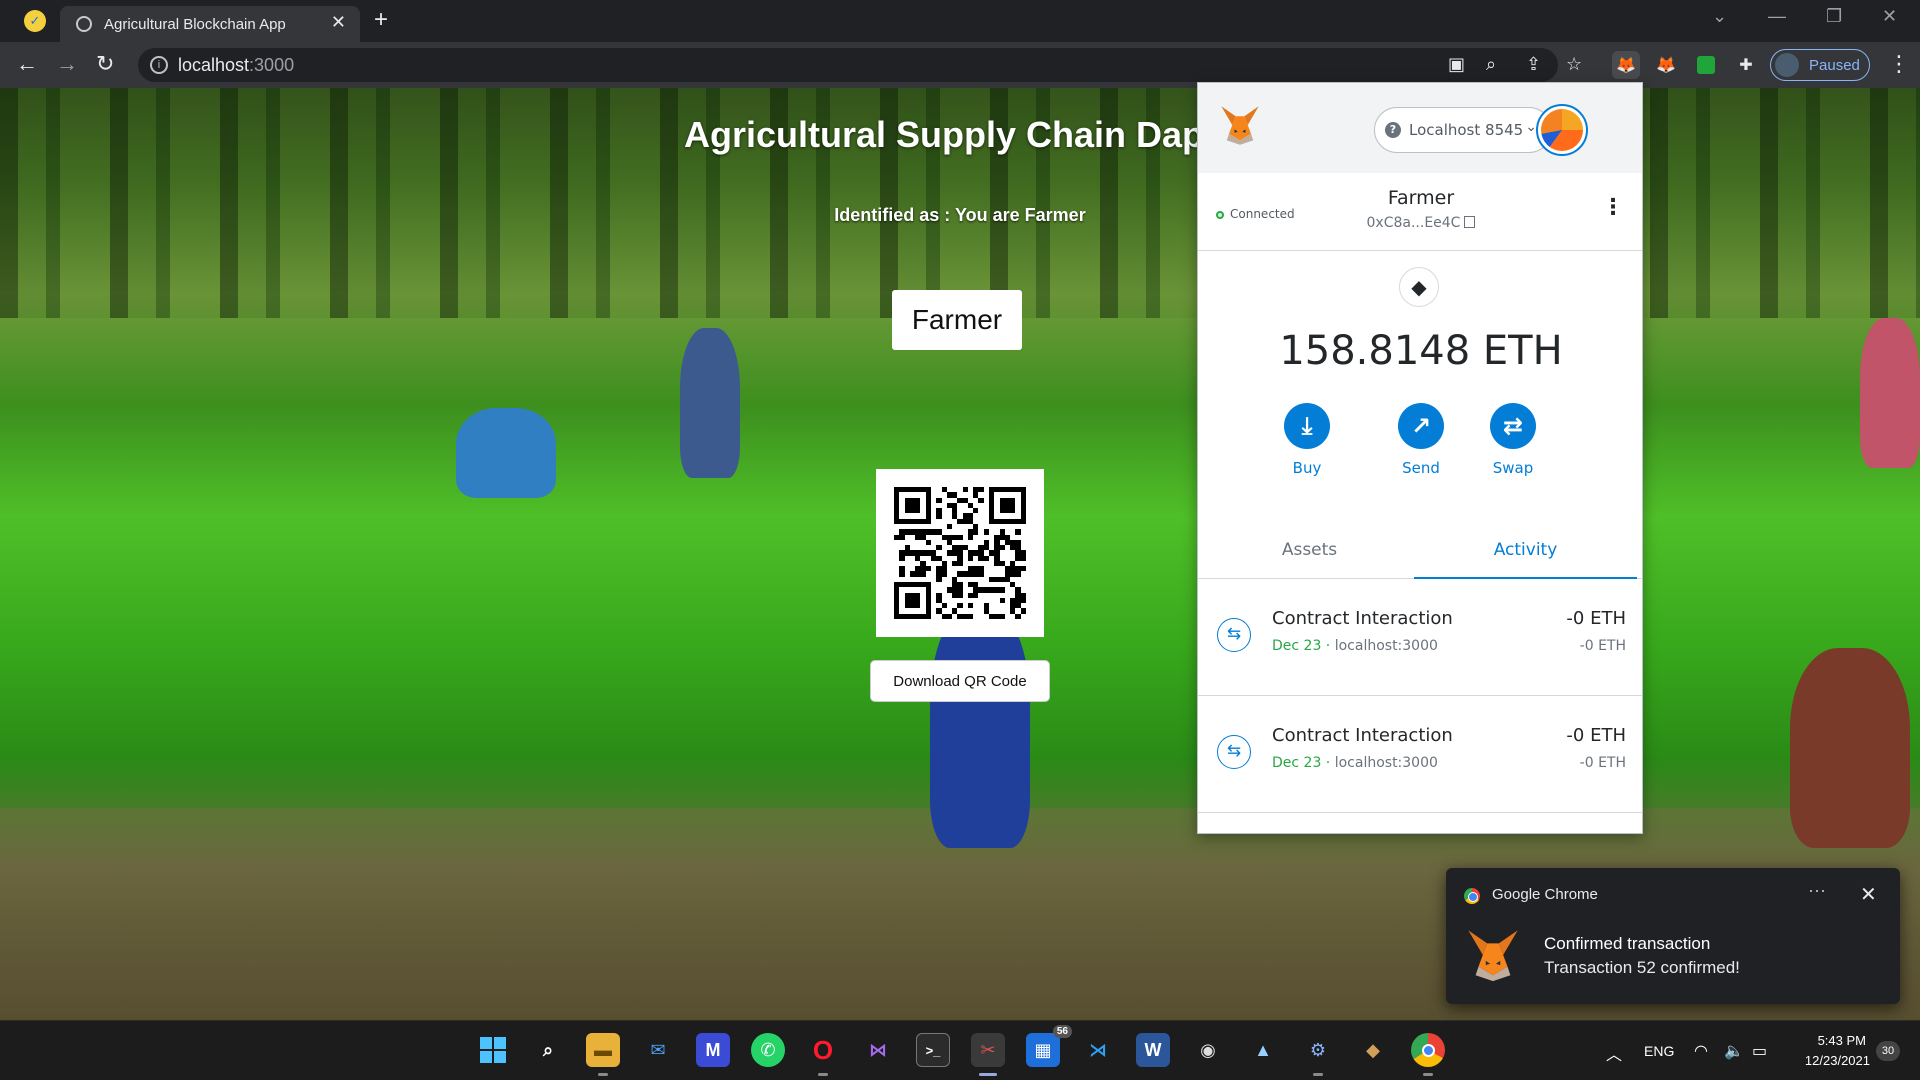 Image resolution: width=1920 pixels, height=1080 pixels. I want to click on wifi-icon: ◠, so click(1701, 1051).